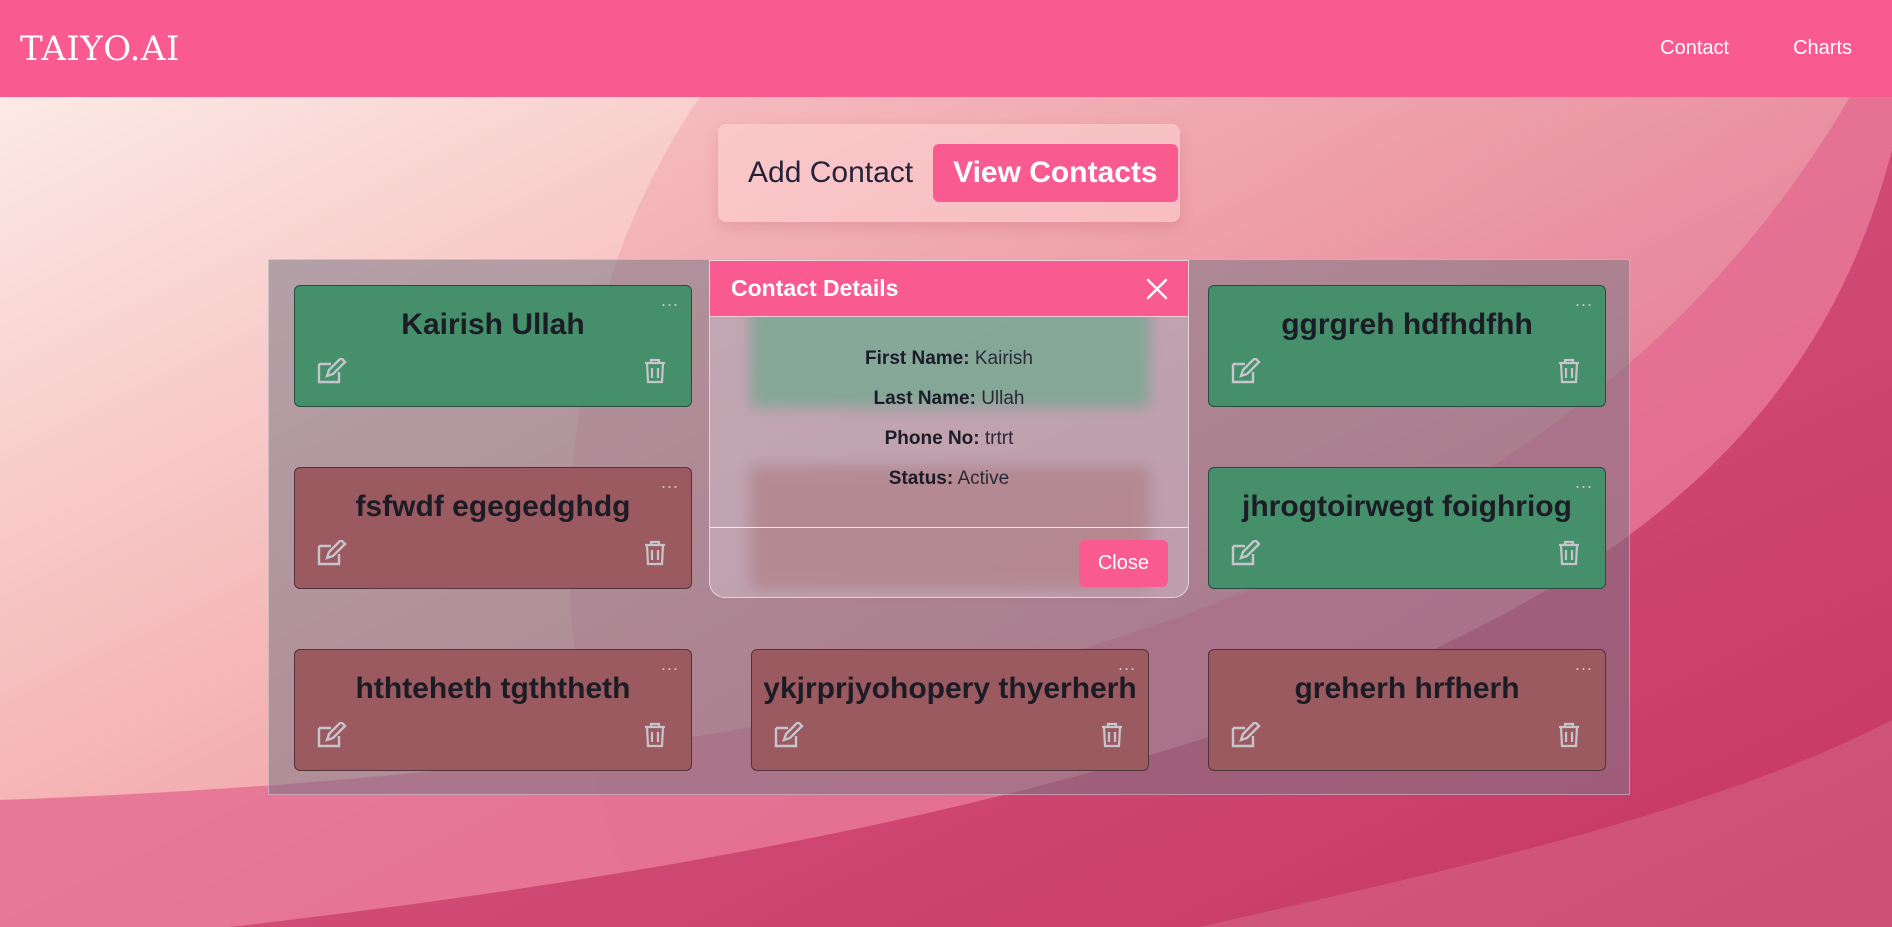 The height and width of the screenshot is (927, 1892). Describe the element at coordinates (1055, 173) in the screenshot. I see `view-contacts-button: View Contacts` at that location.